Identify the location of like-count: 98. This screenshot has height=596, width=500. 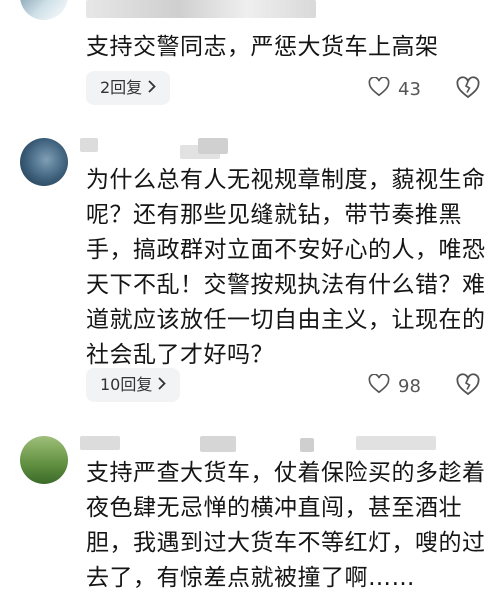
(409, 386).